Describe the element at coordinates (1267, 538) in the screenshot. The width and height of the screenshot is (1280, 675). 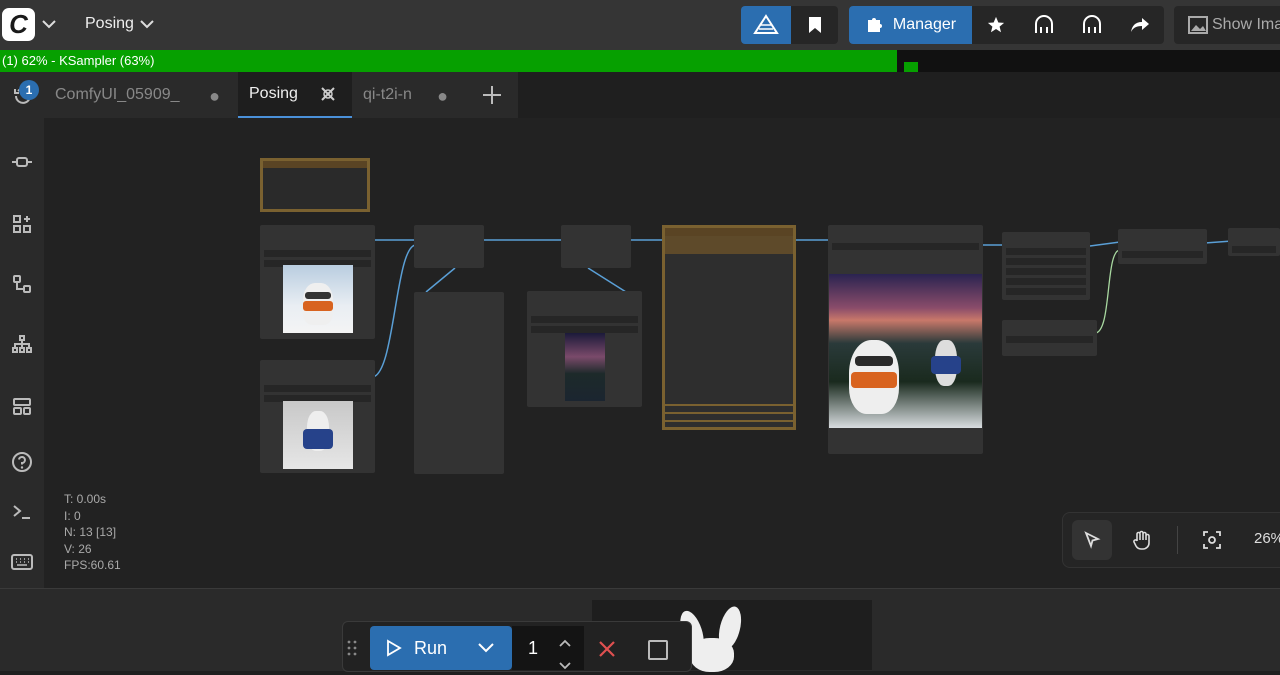
I see `zoom-level: 26%` at that location.